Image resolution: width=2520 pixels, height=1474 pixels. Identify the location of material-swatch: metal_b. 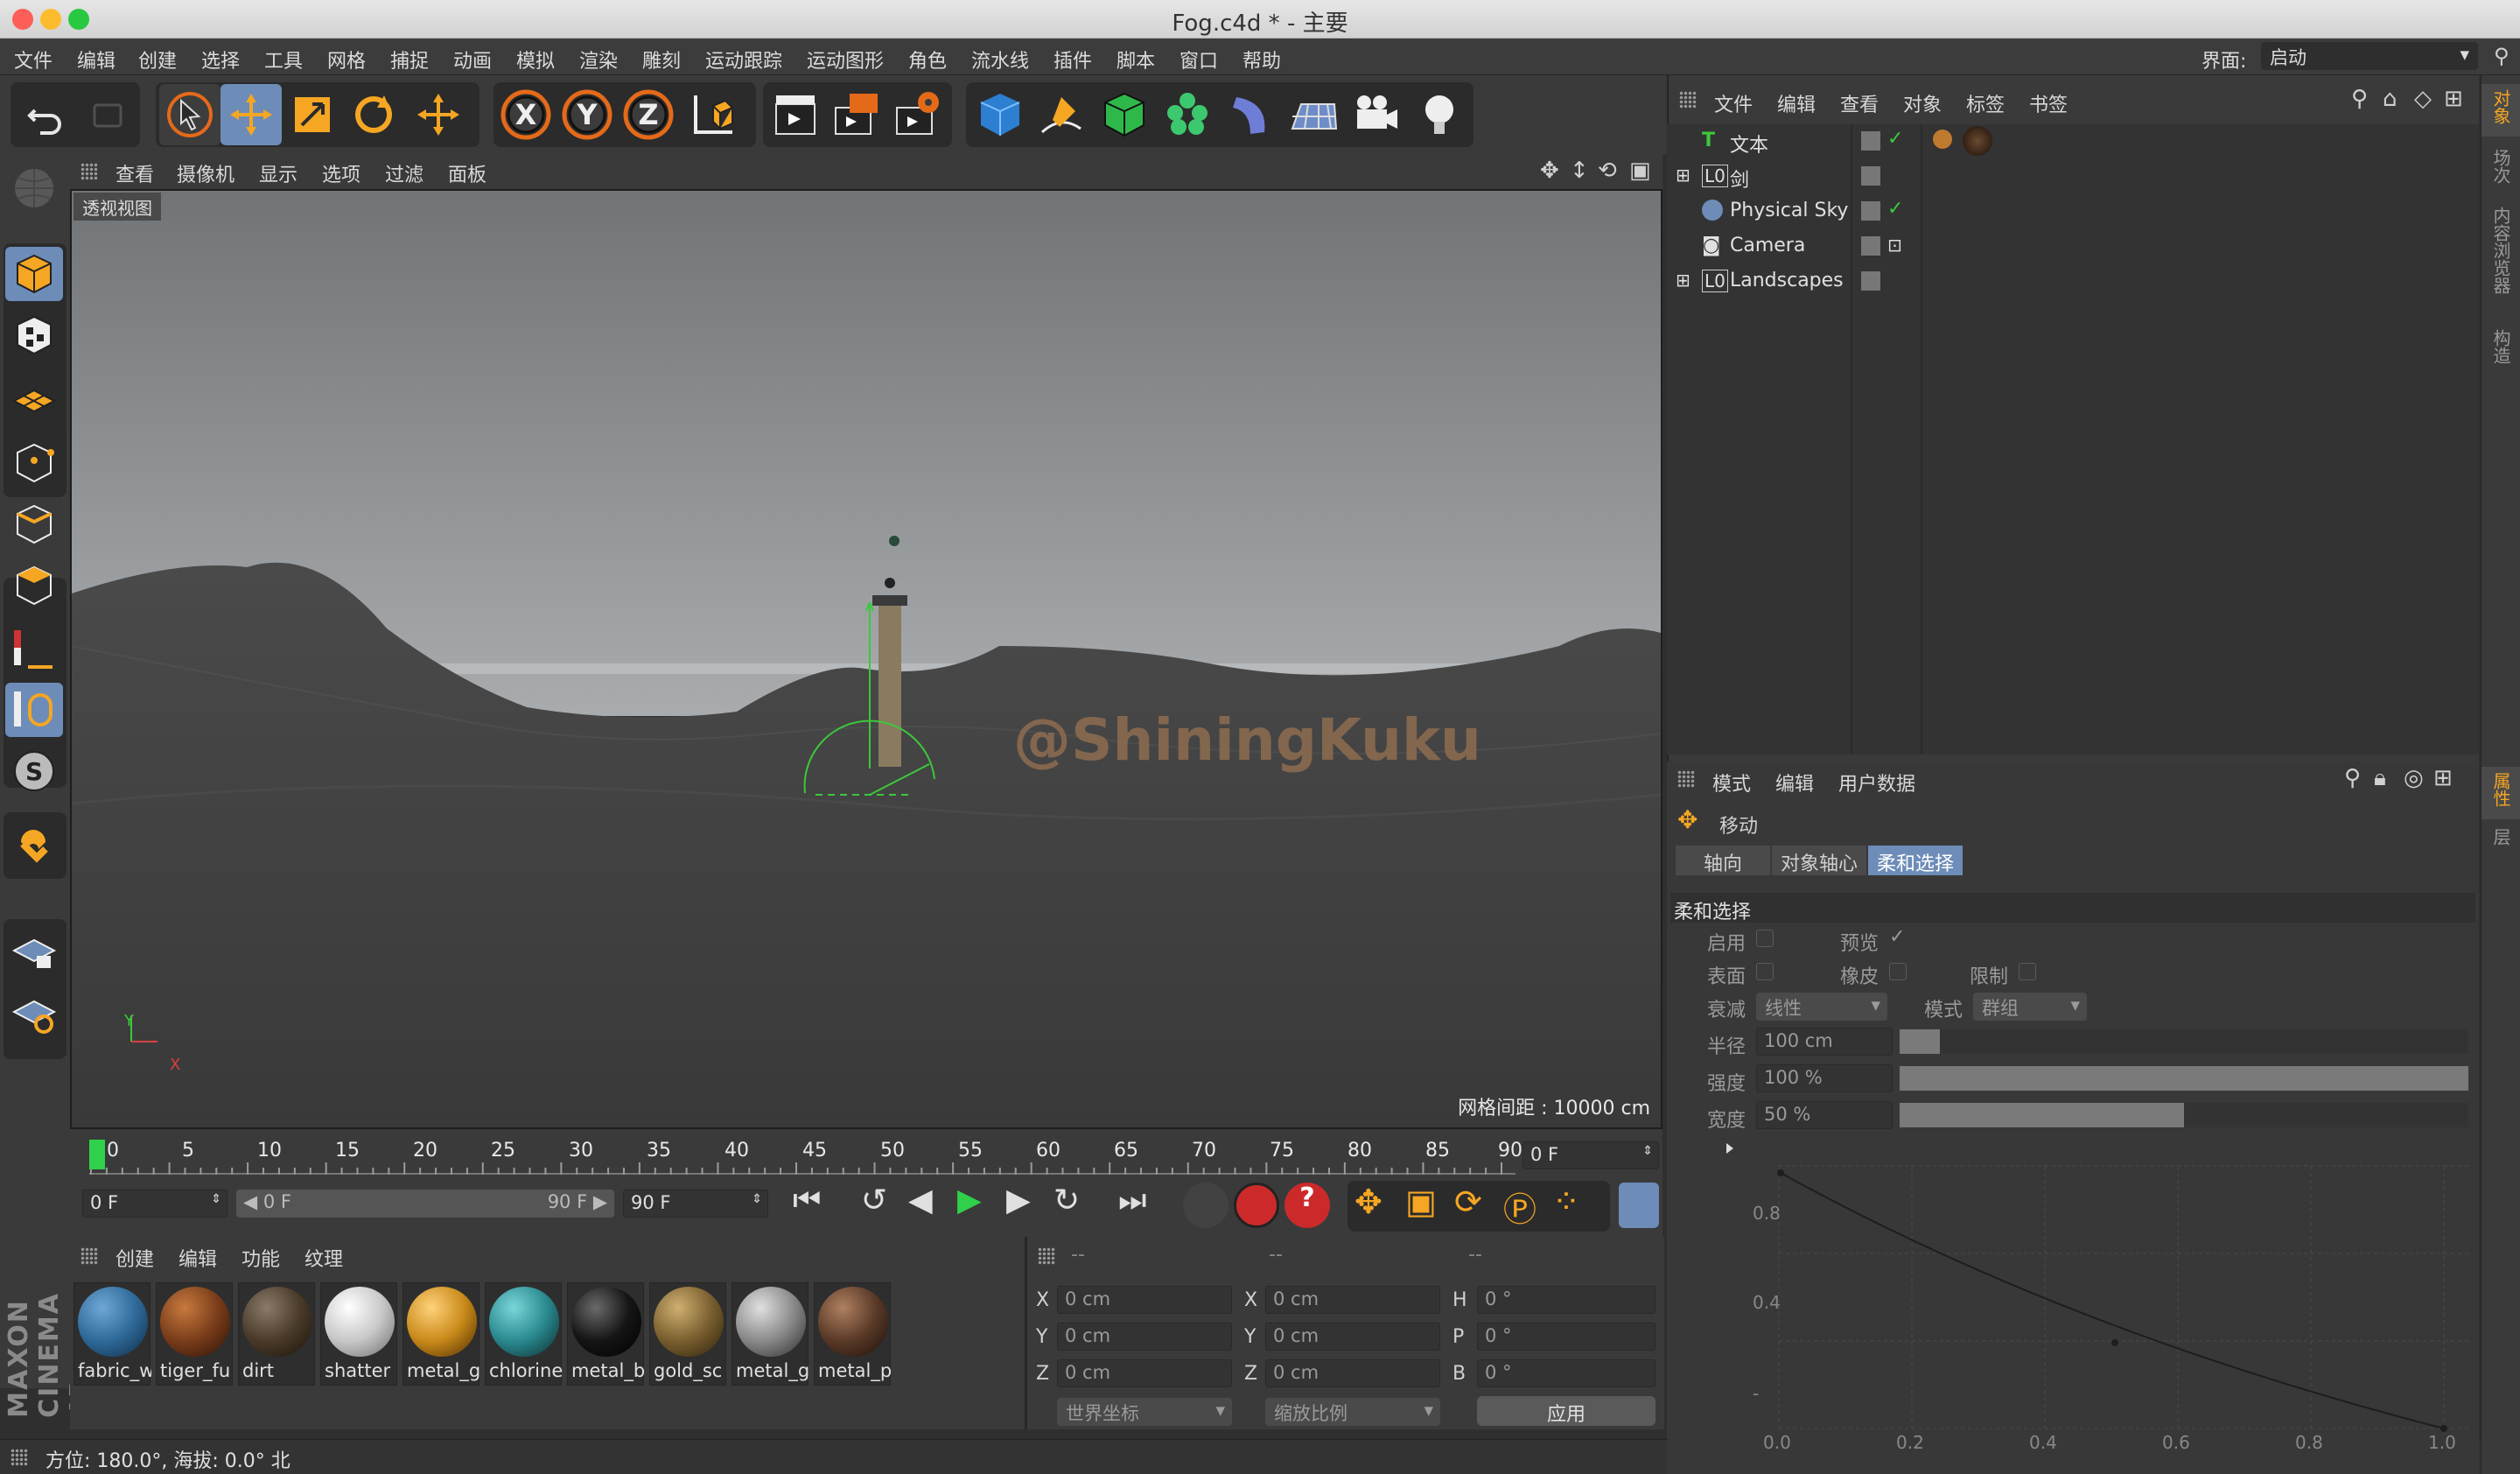
(606, 1334).